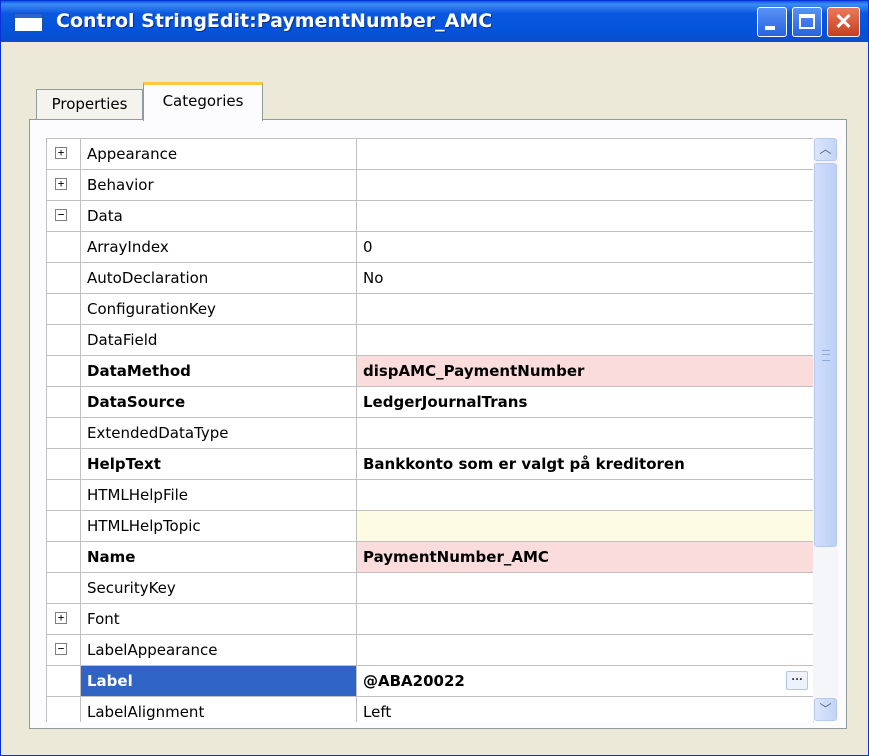 This screenshot has width=869, height=756. Describe the element at coordinates (218, 309) in the screenshot. I see `property-name: ConfigurationKey` at that location.